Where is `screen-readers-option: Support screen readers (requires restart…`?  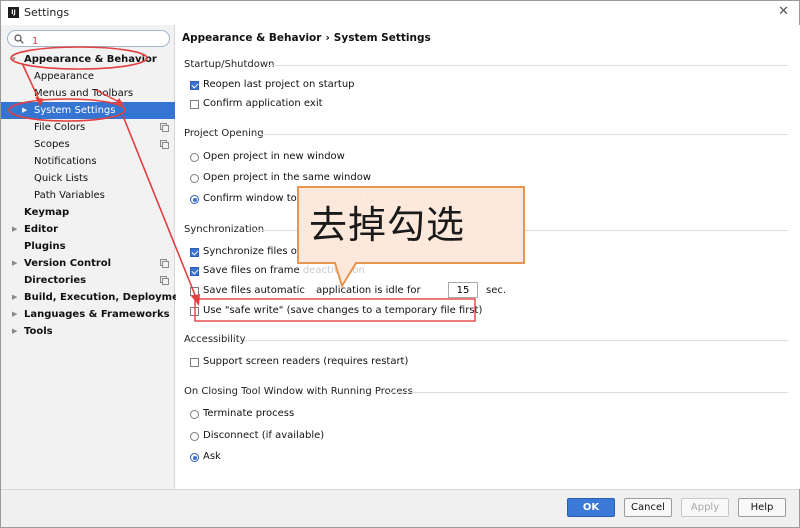
screen-readers-option: Support screen readers (requires restart… is located at coordinates (299, 362).